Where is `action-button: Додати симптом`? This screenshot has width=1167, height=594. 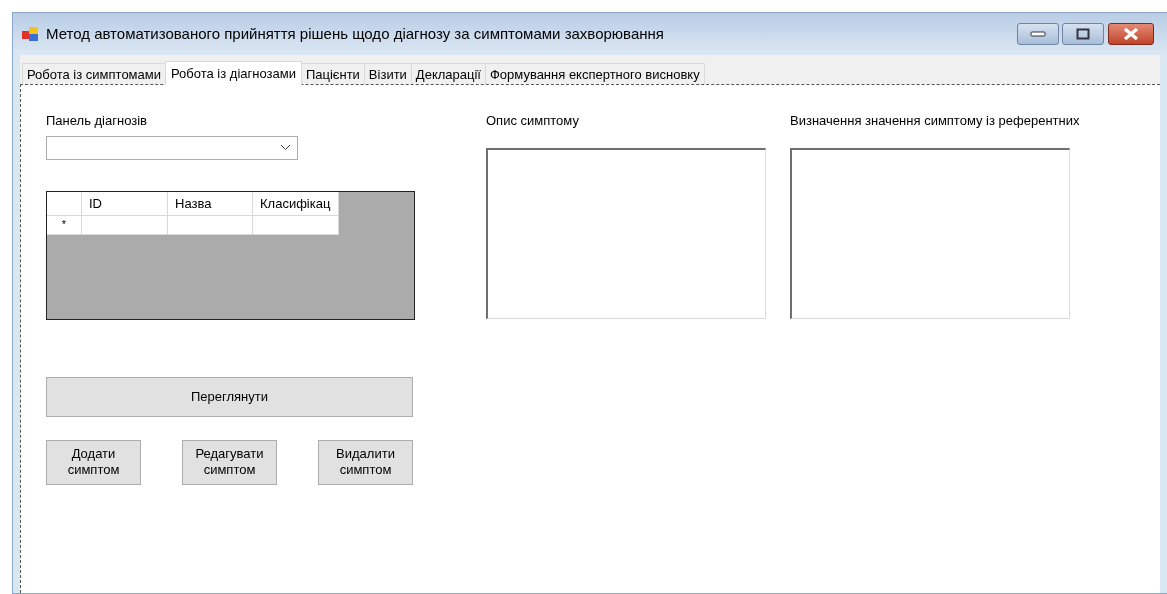
action-button: Додати симптом is located at coordinates (93, 462).